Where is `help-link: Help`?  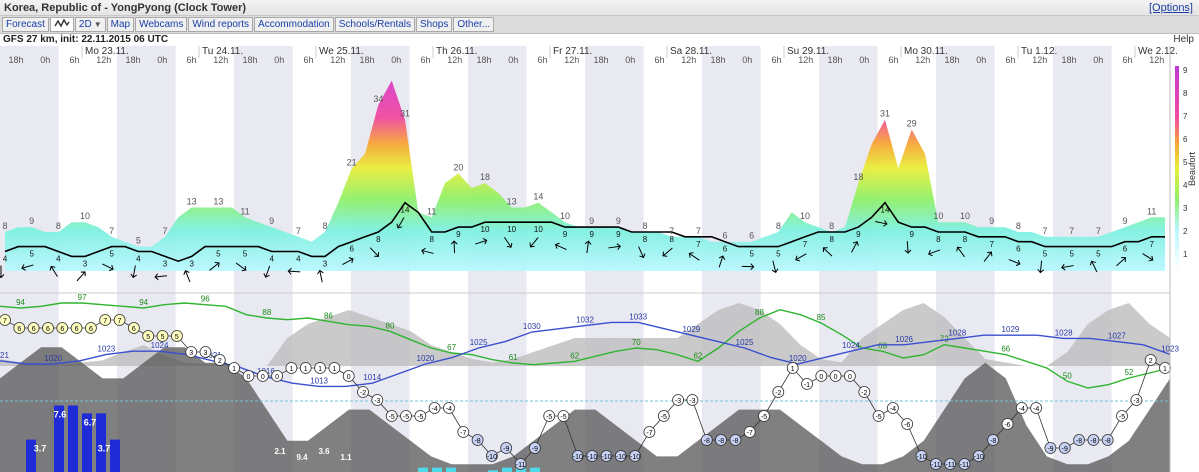 help-link: Help is located at coordinates (1183, 39).